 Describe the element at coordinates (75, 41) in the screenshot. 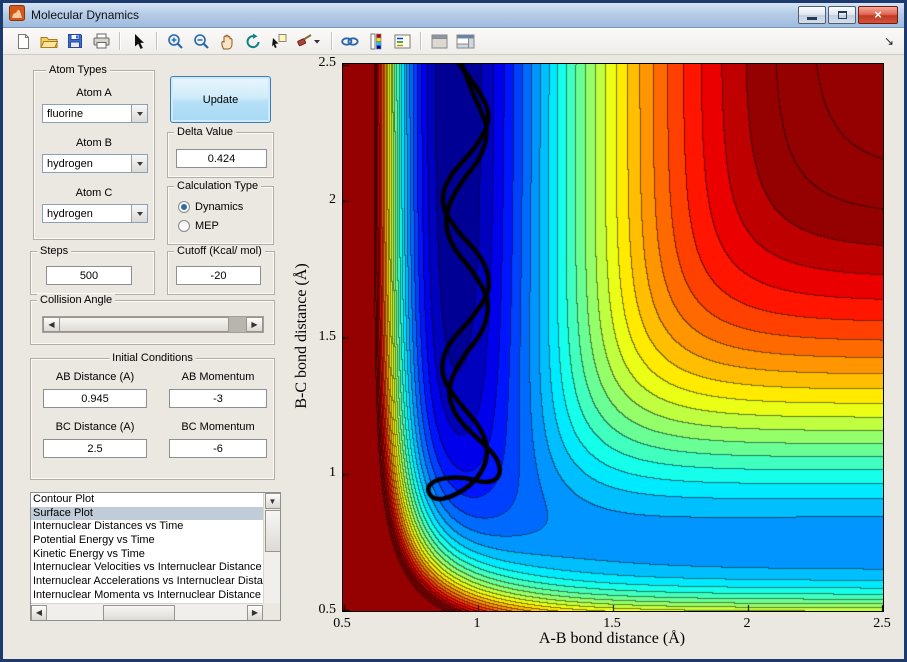

I see `save-figure-button` at that location.